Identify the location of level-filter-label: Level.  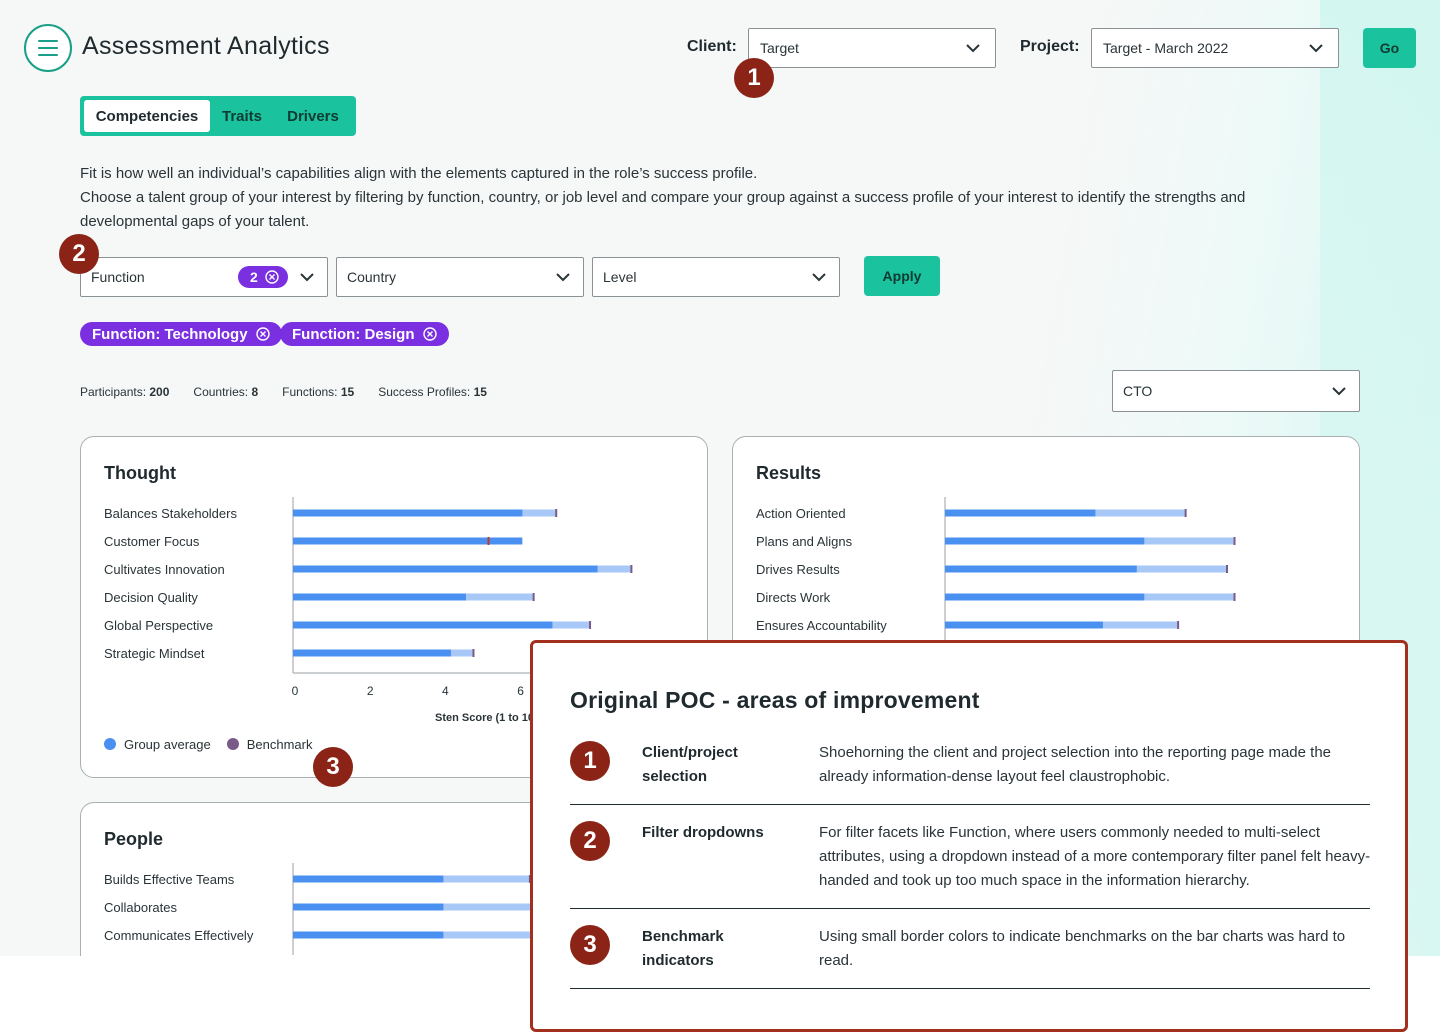
(620, 277).